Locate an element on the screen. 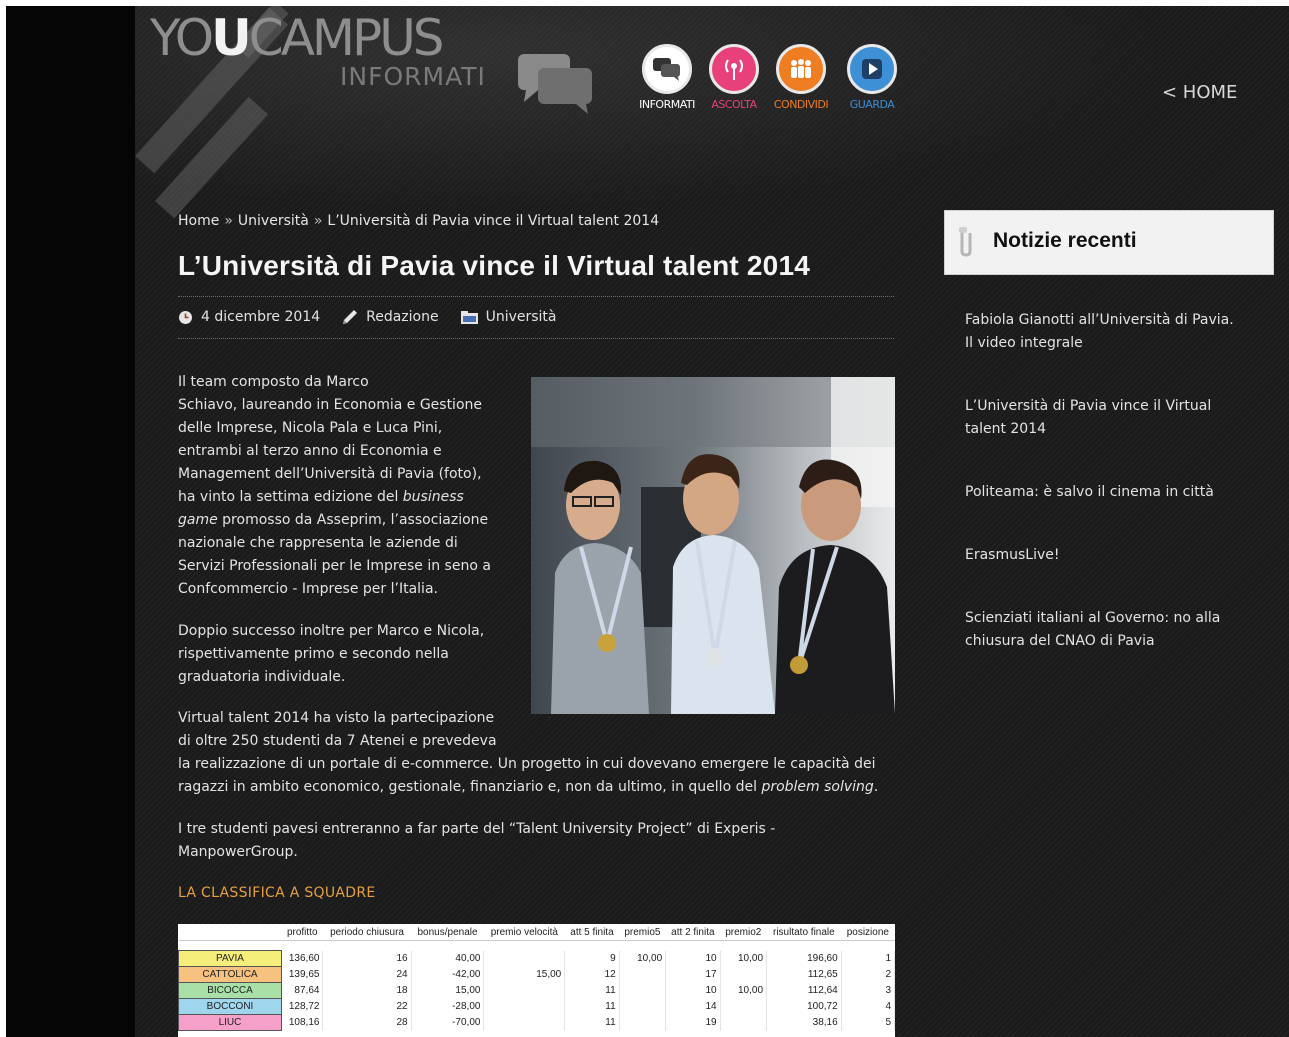 The image size is (1289, 1037). table-cell: 18 is located at coordinates (367, 990).